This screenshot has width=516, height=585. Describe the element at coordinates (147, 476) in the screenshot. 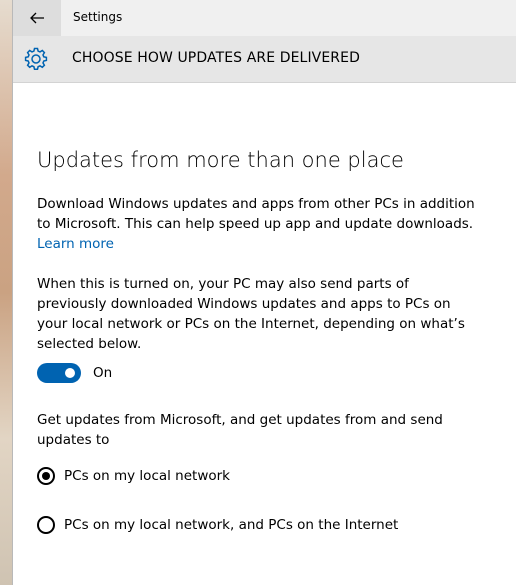

I see `option-label: PCs on my local network` at that location.